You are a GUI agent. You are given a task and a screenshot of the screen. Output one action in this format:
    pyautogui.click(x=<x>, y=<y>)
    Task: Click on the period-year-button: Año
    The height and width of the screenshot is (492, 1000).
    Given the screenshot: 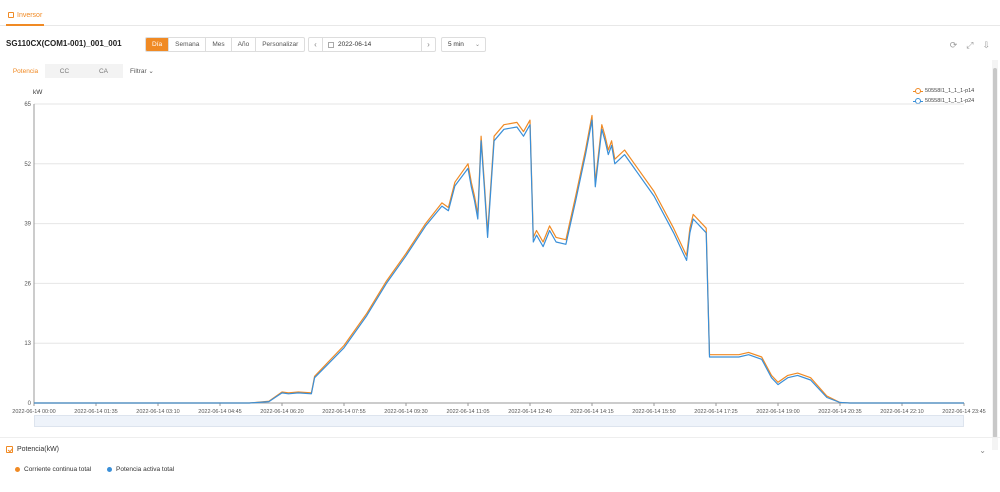 What is the action you would take?
    pyautogui.click(x=244, y=44)
    